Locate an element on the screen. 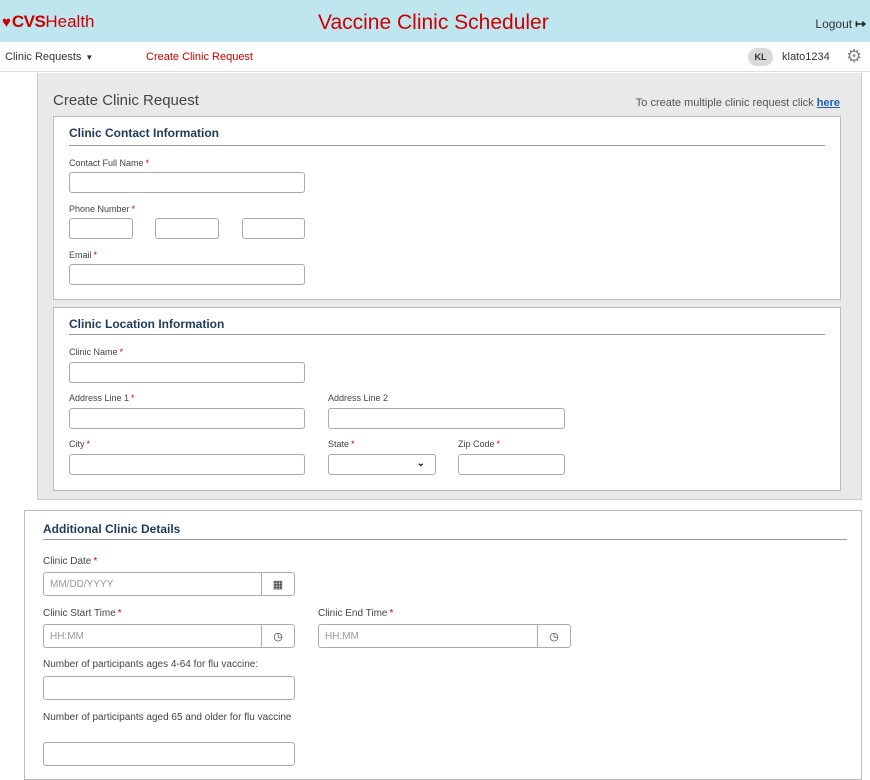 The image size is (870, 780). clinic-requests-label: Clinic Requests is located at coordinates (43, 57).